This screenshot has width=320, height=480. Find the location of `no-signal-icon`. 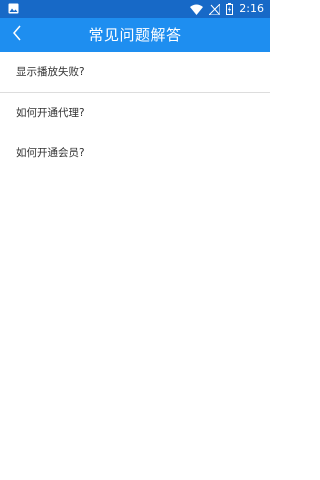

no-signal-icon is located at coordinates (215, 9).